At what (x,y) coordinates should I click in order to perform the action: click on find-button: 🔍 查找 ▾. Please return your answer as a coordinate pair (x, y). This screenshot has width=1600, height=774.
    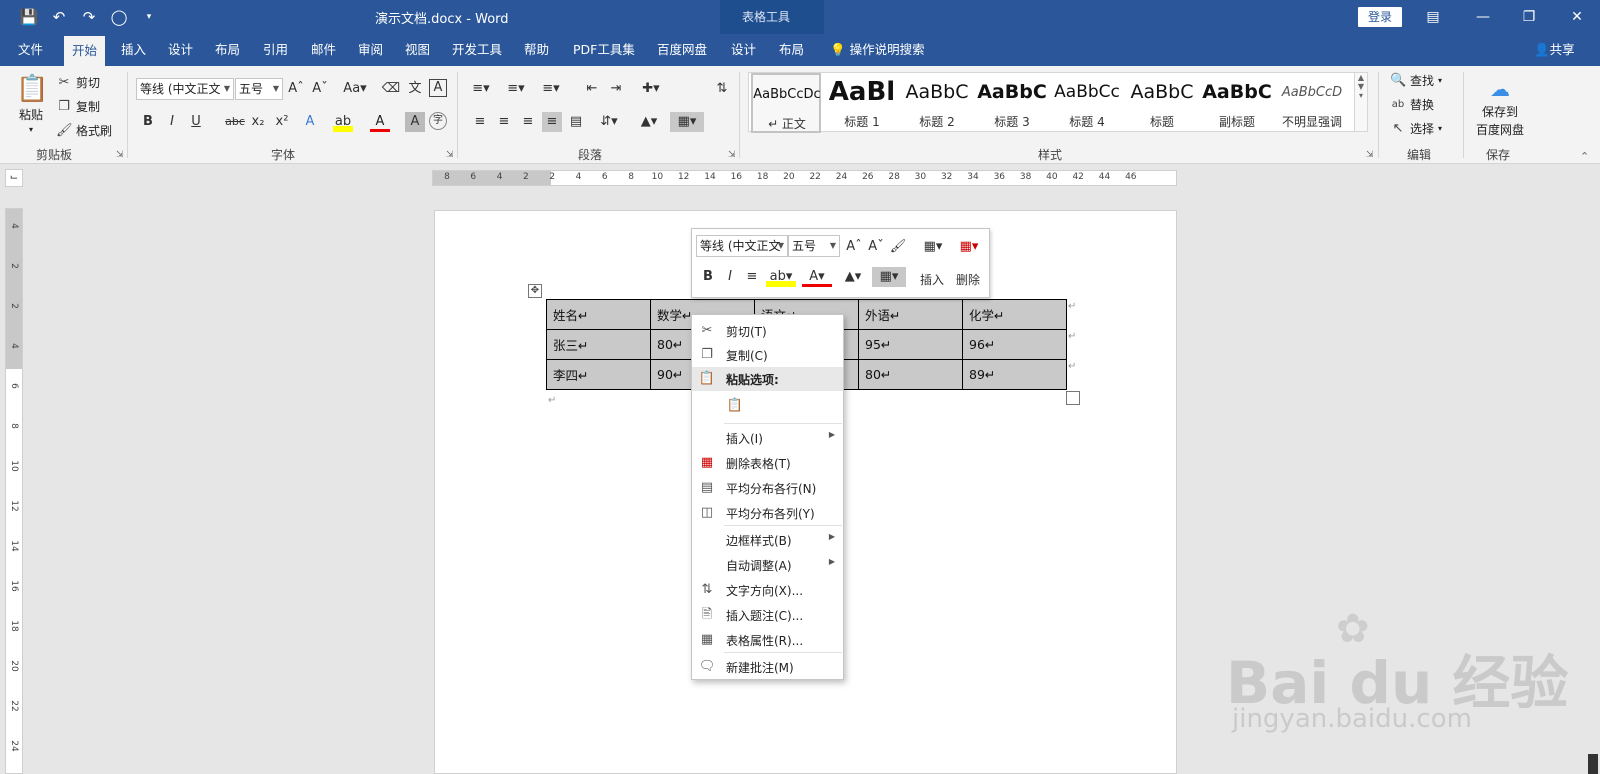
    Looking at the image, I should click on (1416, 80).